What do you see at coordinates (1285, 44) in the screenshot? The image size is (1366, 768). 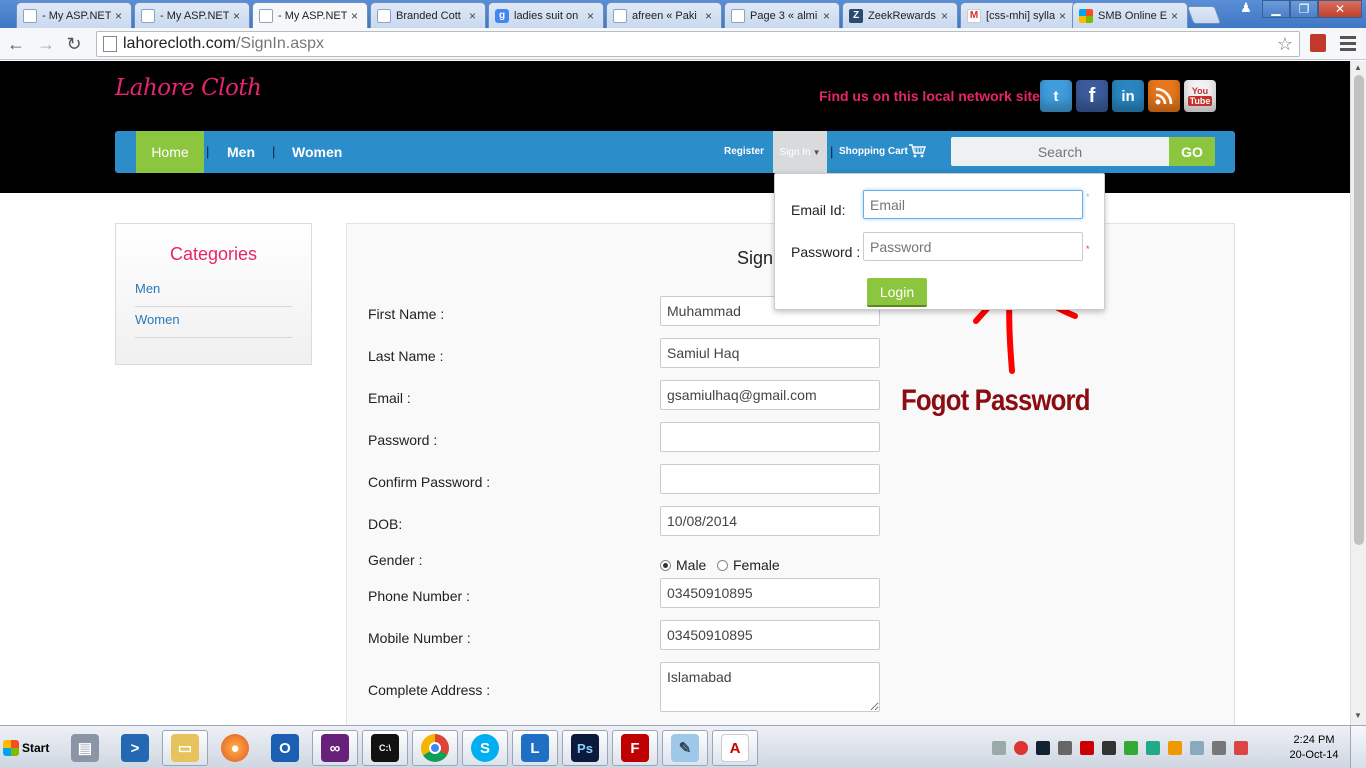 I see `bookmark-star-icon: ☆` at bounding box center [1285, 44].